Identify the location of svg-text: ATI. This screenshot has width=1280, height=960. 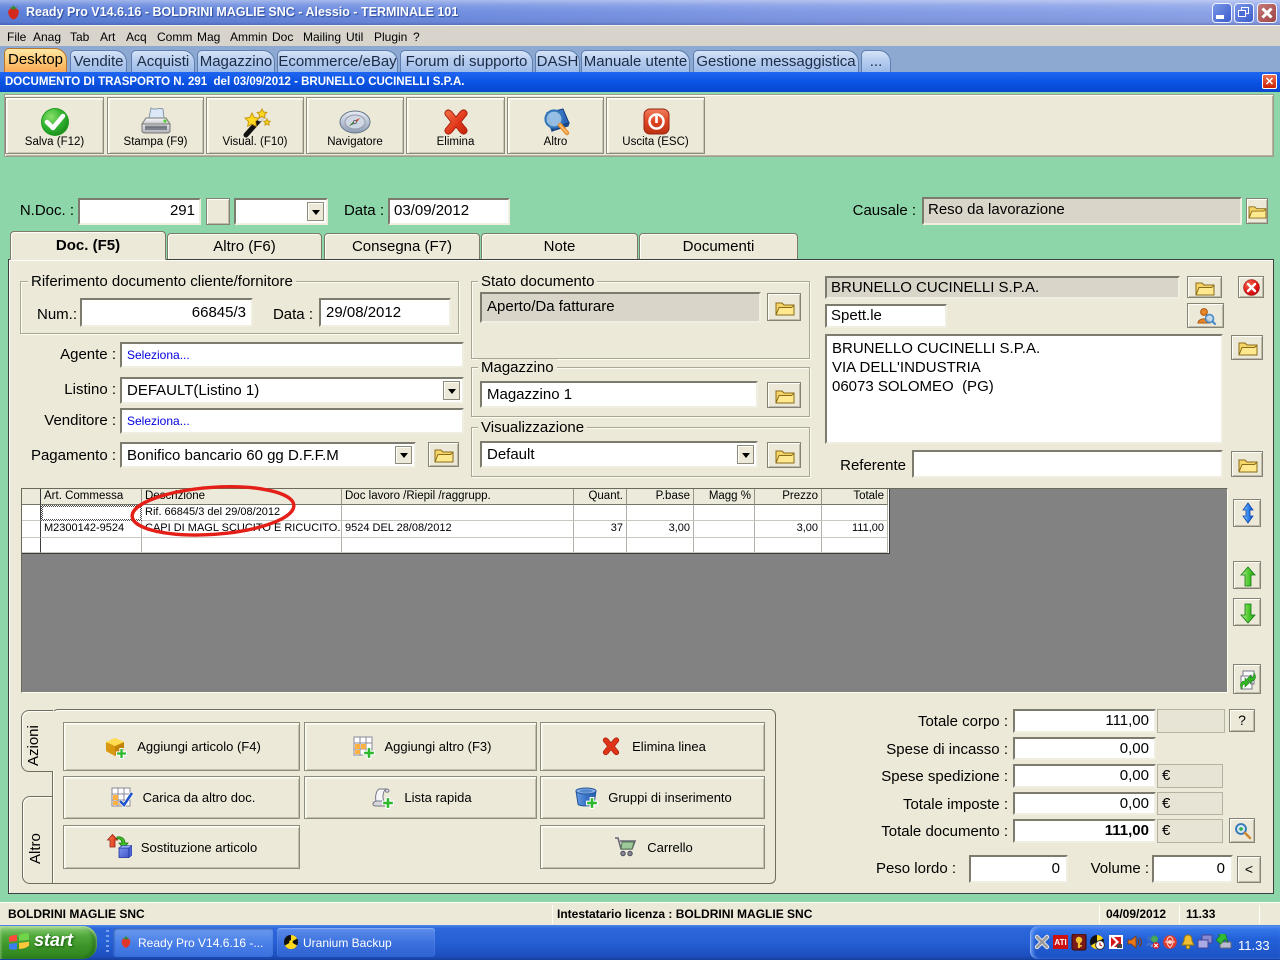
(1060, 942).